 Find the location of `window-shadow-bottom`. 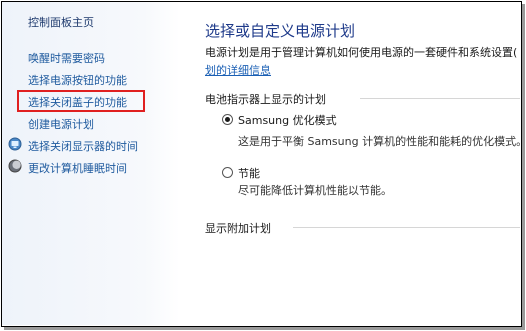

window-shadow-bottom is located at coordinates (264, 328).